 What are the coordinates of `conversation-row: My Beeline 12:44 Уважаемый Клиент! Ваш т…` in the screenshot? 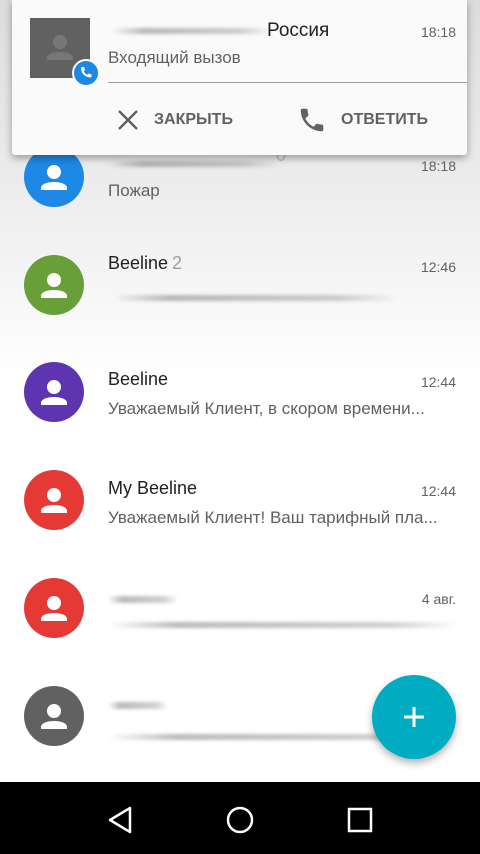 It's located at (240, 500).